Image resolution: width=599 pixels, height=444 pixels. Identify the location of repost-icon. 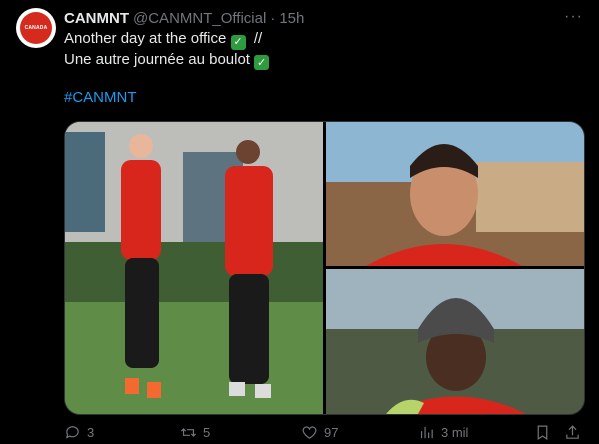
(188, 432).